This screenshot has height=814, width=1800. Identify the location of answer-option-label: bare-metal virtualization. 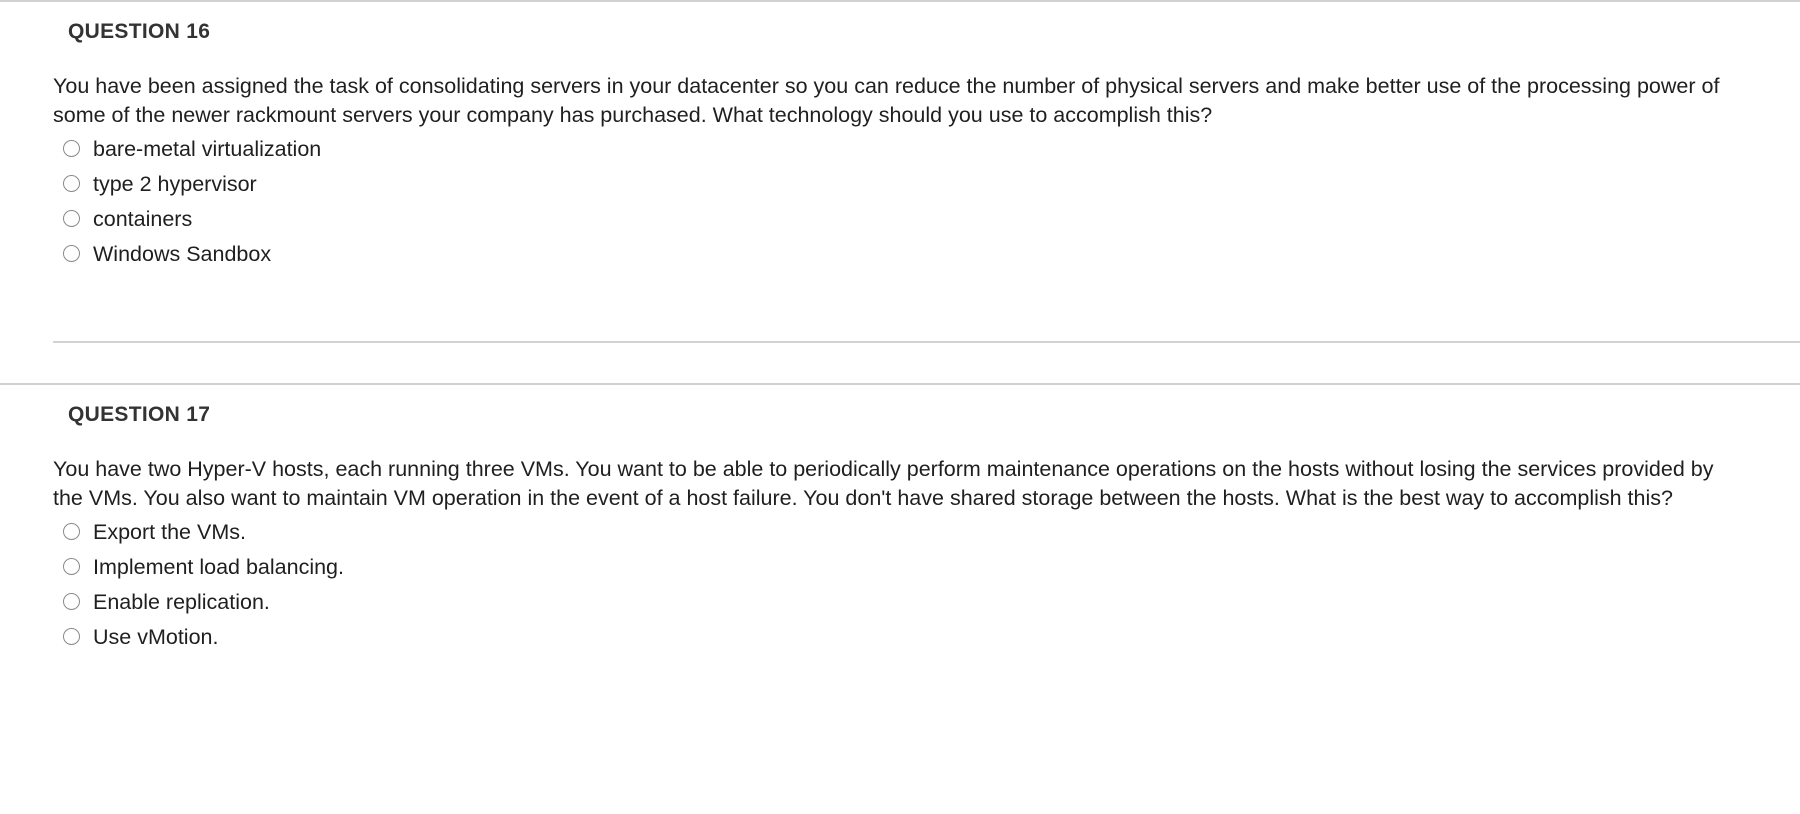
(207, 148).